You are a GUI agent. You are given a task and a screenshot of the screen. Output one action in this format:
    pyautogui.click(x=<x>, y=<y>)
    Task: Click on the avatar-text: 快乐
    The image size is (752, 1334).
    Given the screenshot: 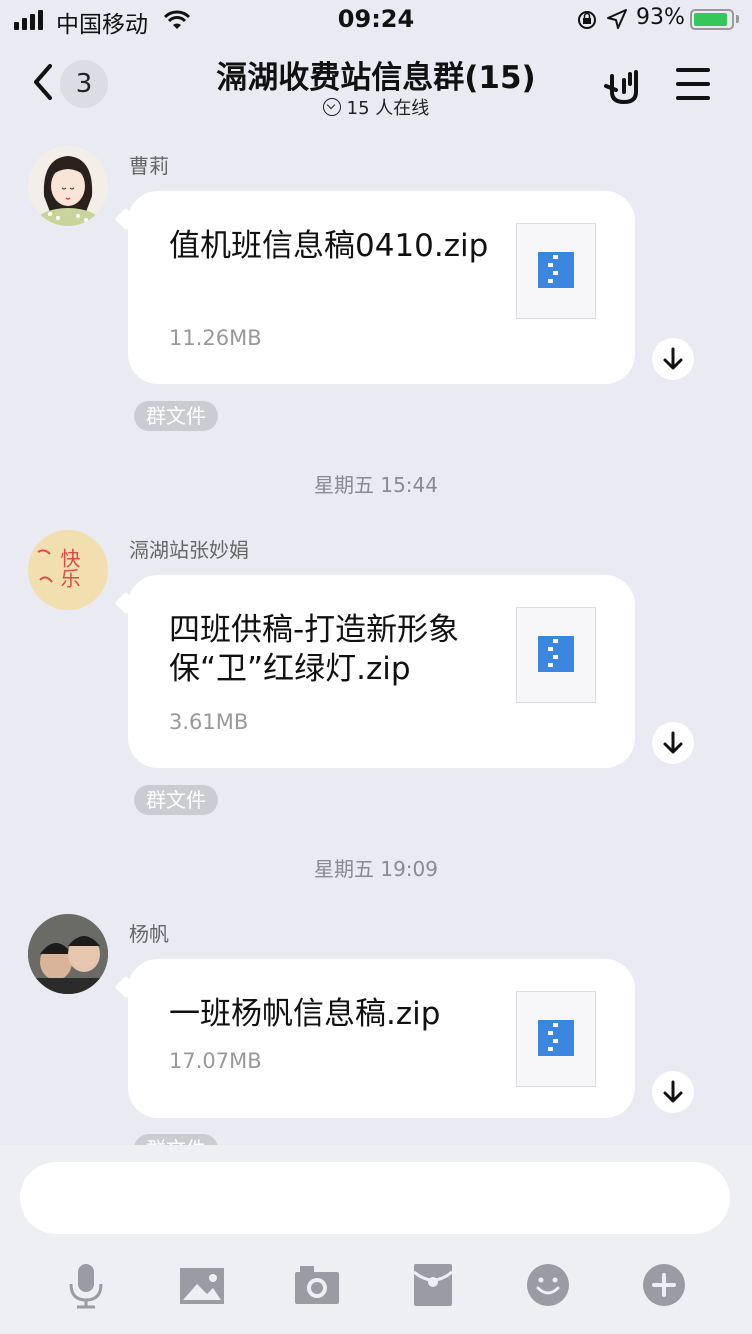 What is the action you would take?
    pyautogui.click(x=68, y=568)
    